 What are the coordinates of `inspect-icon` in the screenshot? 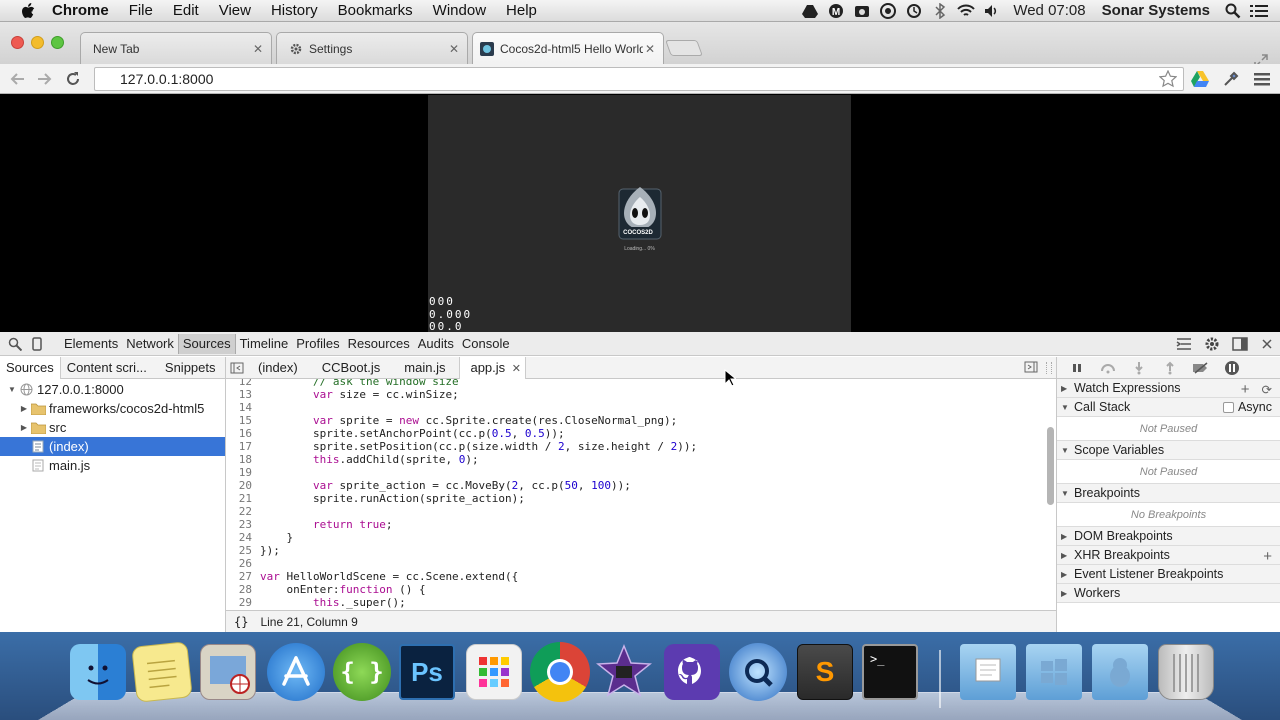 It's located at (15, 344).